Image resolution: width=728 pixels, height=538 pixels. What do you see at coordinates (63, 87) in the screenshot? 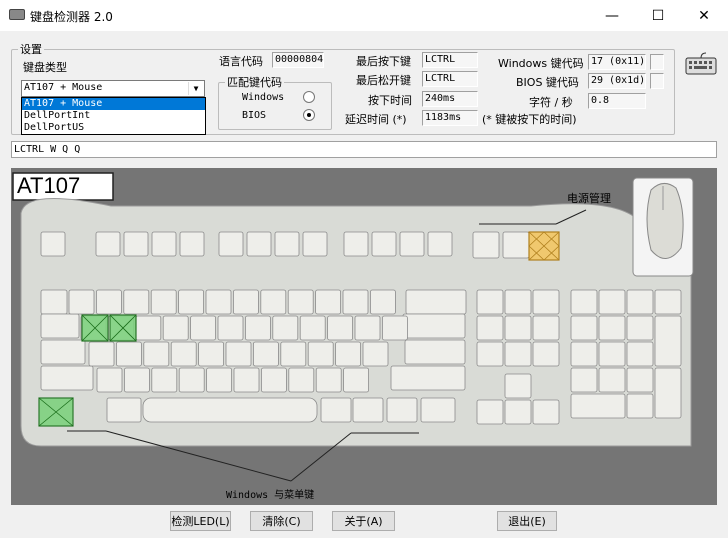
I see `kb-type-value: AT107 + Mouse` at bounding box center [63, 87].